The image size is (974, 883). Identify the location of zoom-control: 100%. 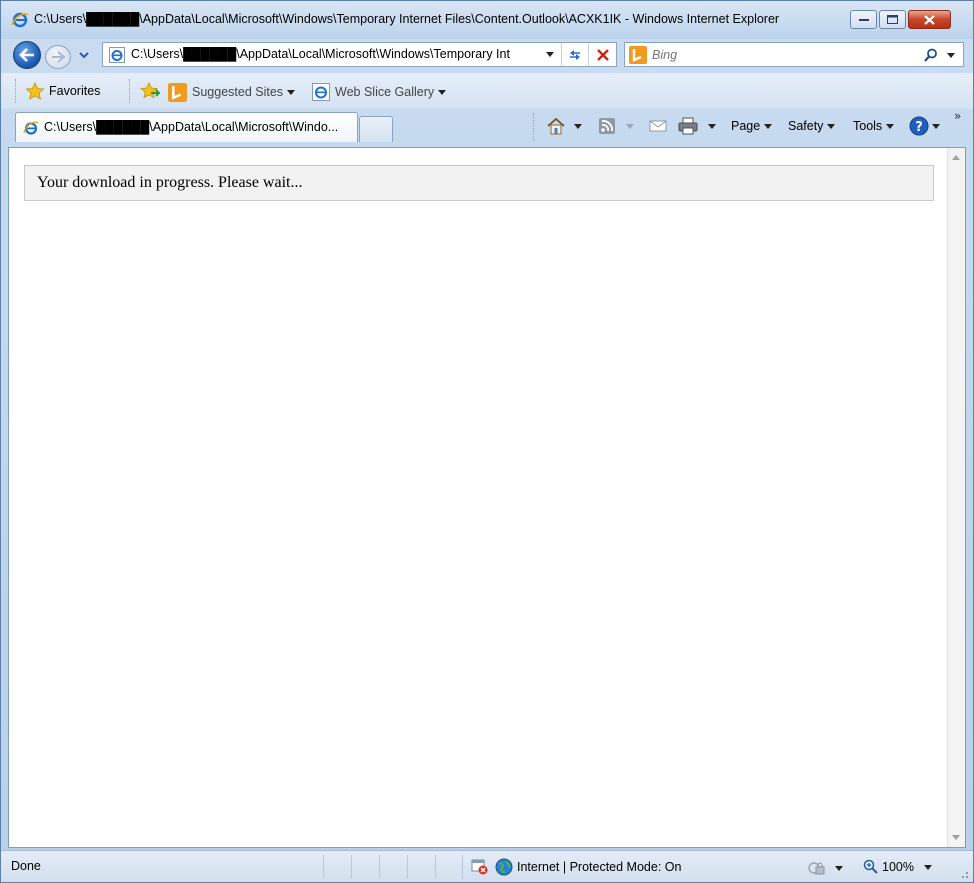
(897, 867).